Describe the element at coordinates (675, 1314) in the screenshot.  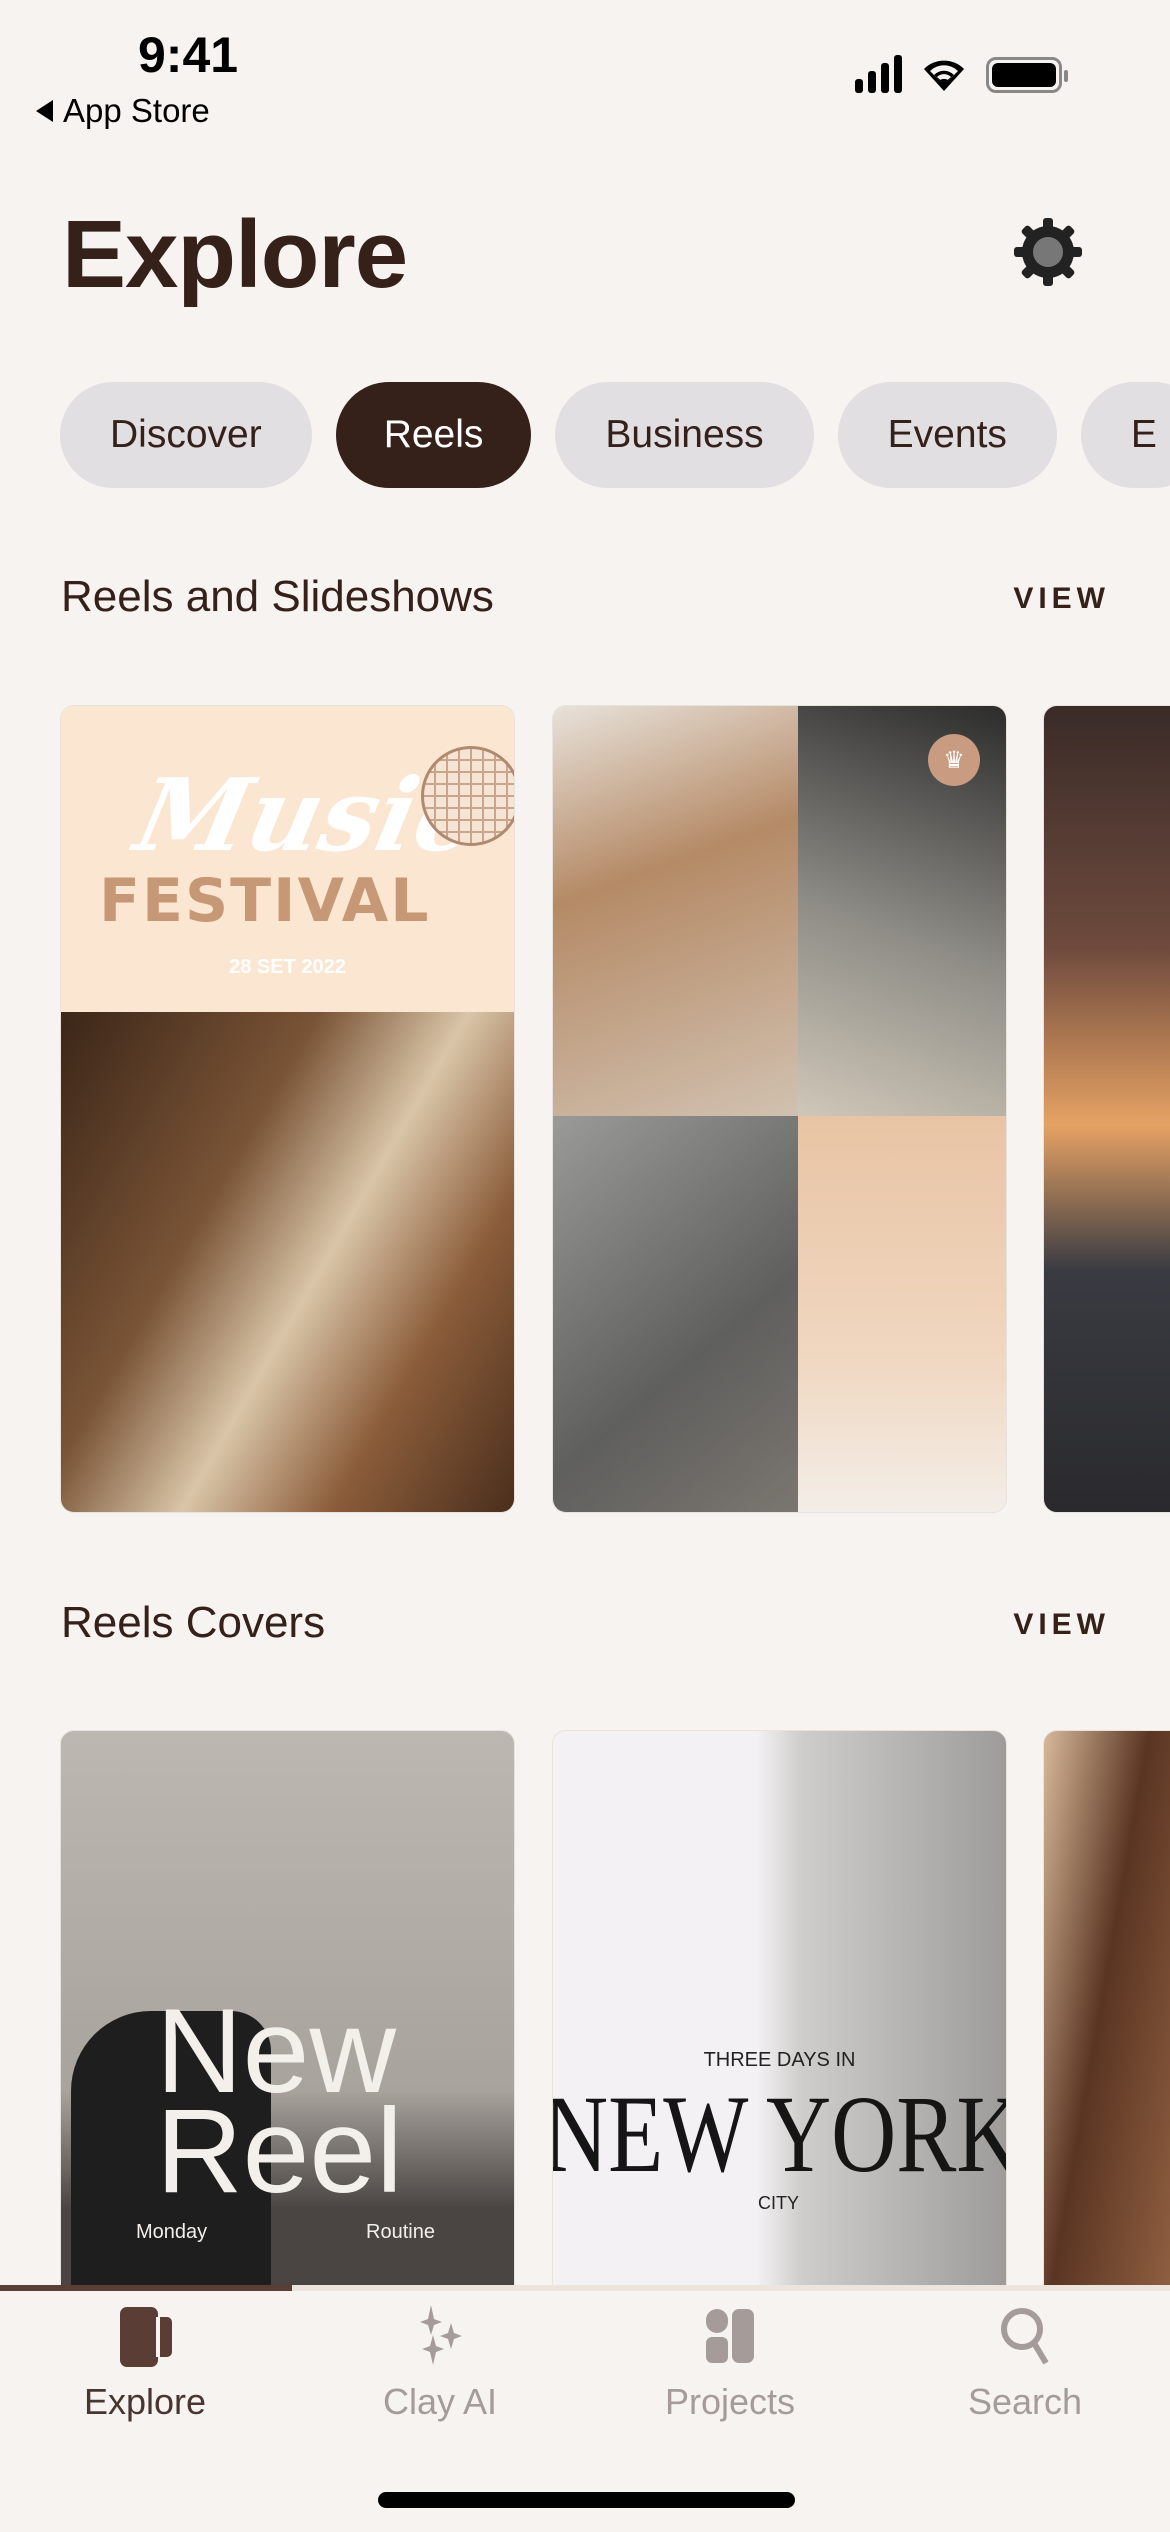
I see `sunglasses-image` at that location.